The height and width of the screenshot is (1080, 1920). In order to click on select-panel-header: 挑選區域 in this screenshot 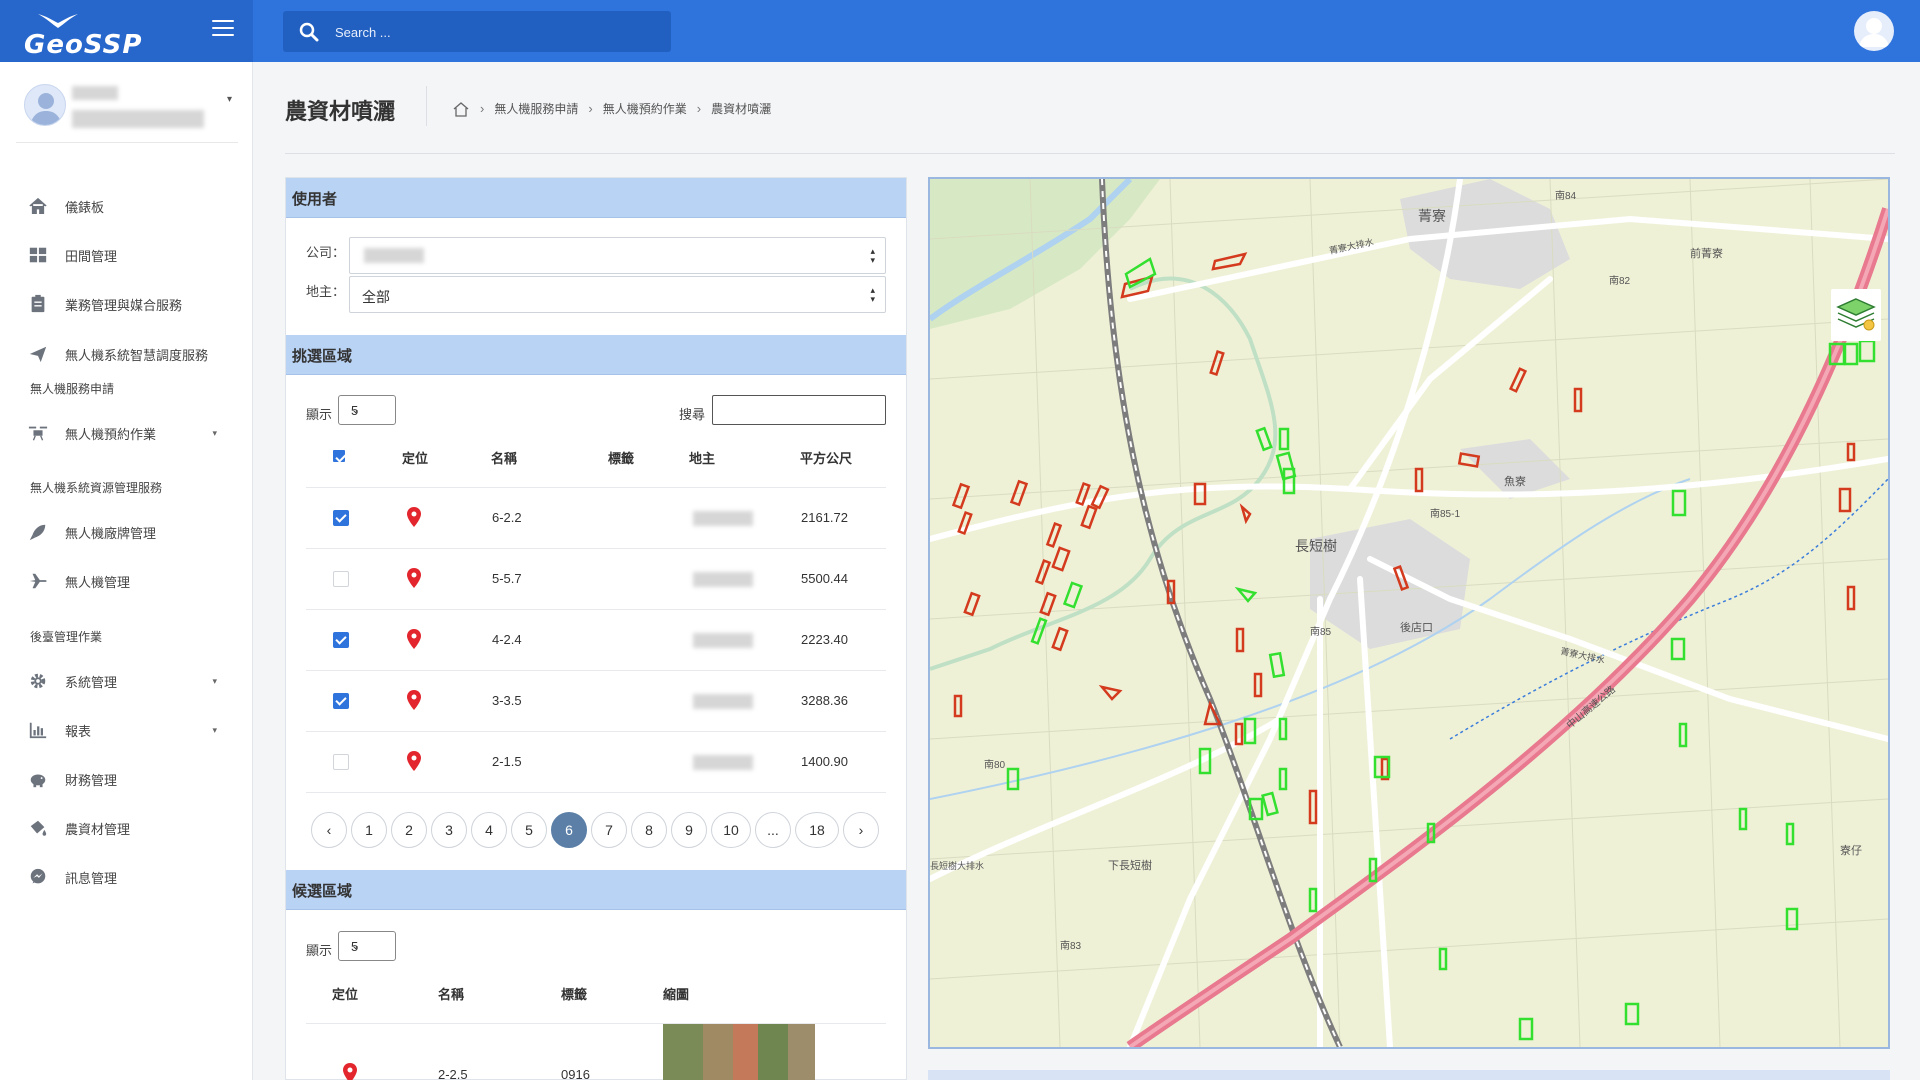, I will do `click(596, 355)`.